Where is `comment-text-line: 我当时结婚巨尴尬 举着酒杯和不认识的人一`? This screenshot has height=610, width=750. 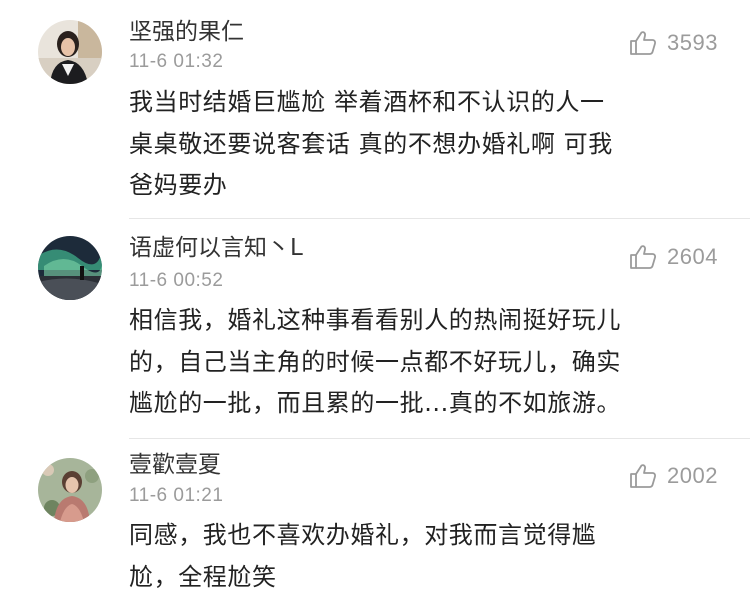 comment-text-line: 我当时结婚巨尴尬 举着酒杯和不认识的人一 is located at coordinates (367, 102).